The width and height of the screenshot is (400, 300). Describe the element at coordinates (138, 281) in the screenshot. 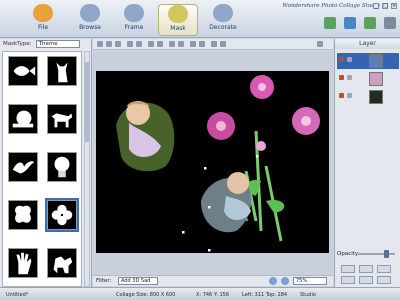

I see `filter-select: Add 3D Sad` at that location.